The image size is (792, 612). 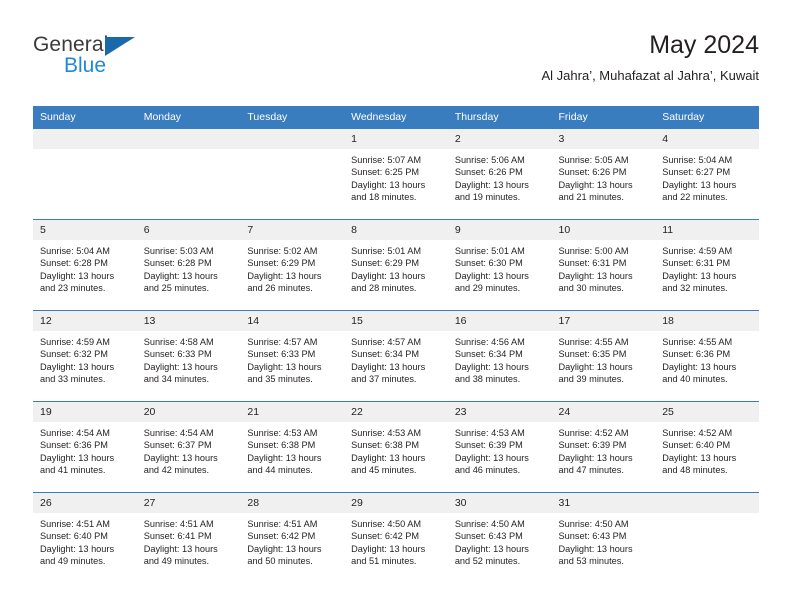 What do you see at coordinates (488, 354) in the screenshot?
I see `sunset-text: Sunset: 6:34 PM` at bounding box center [488, 354].